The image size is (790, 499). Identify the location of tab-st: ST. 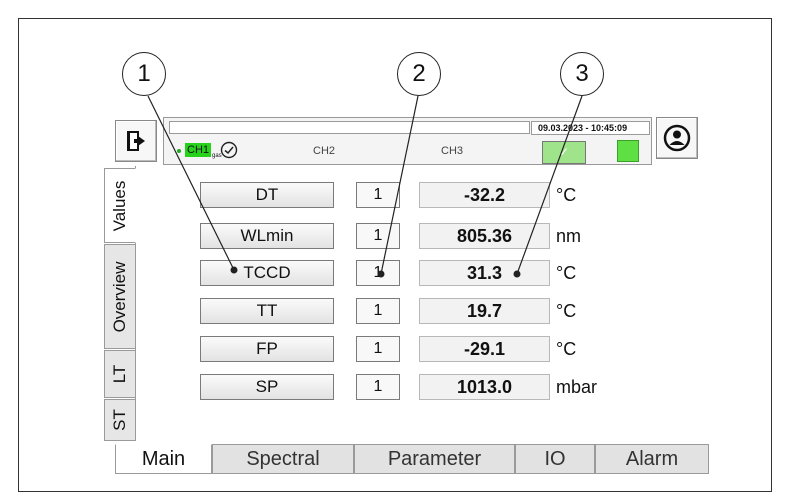
(120, 420).